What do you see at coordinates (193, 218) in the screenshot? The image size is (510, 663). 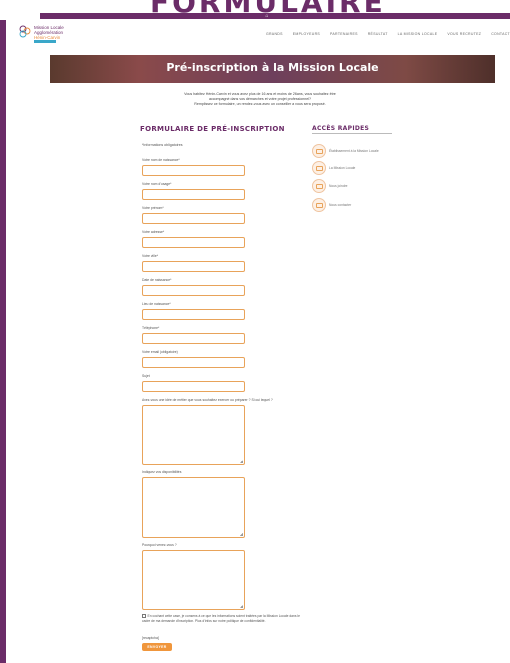 I see `input-prenom` at bounding box center [193, 218].